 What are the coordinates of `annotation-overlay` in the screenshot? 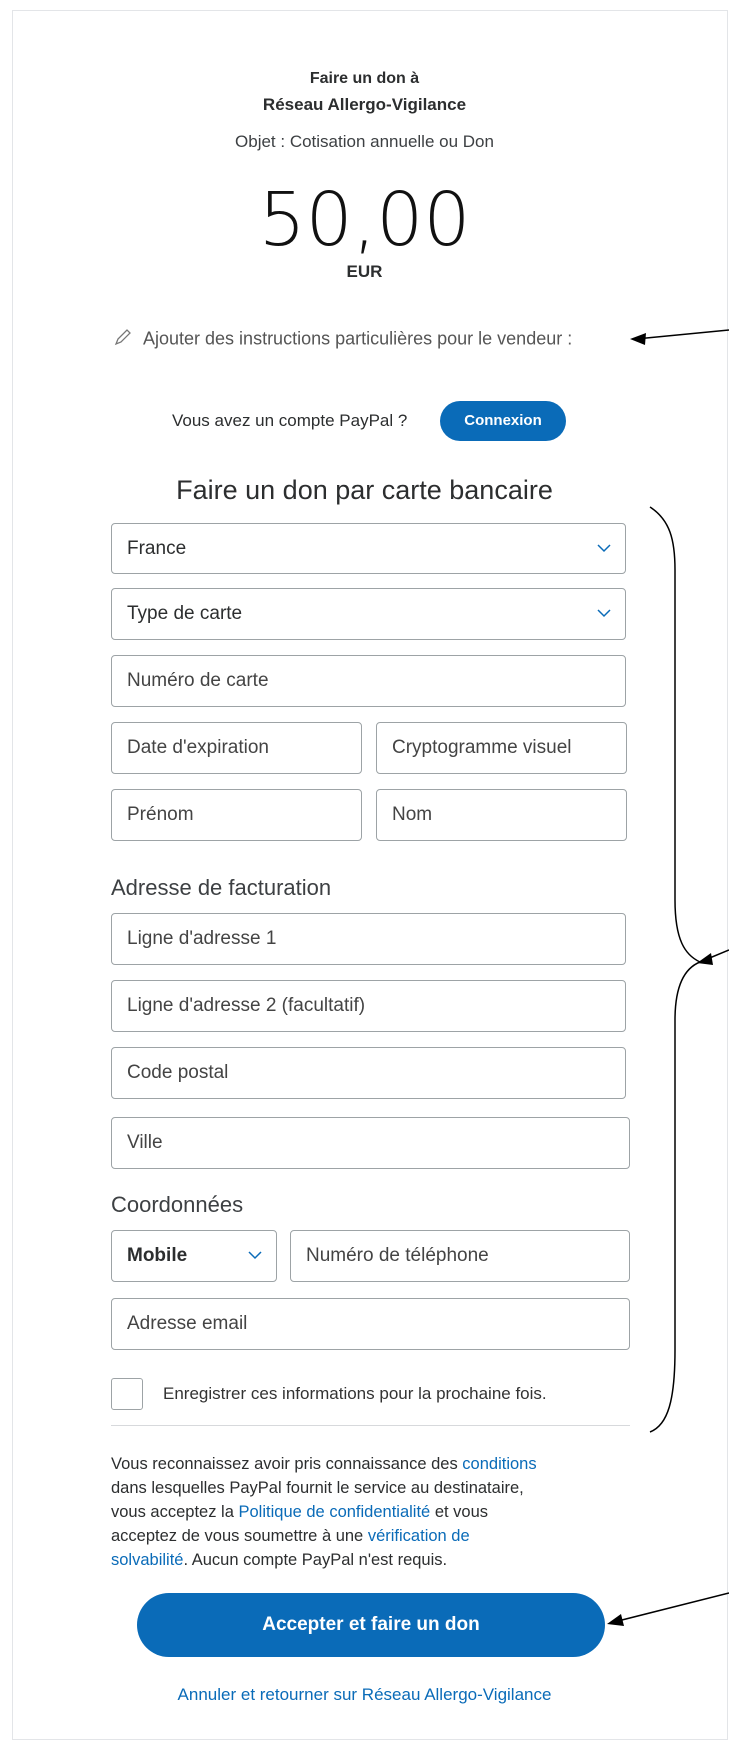 It's located at (668, 977).